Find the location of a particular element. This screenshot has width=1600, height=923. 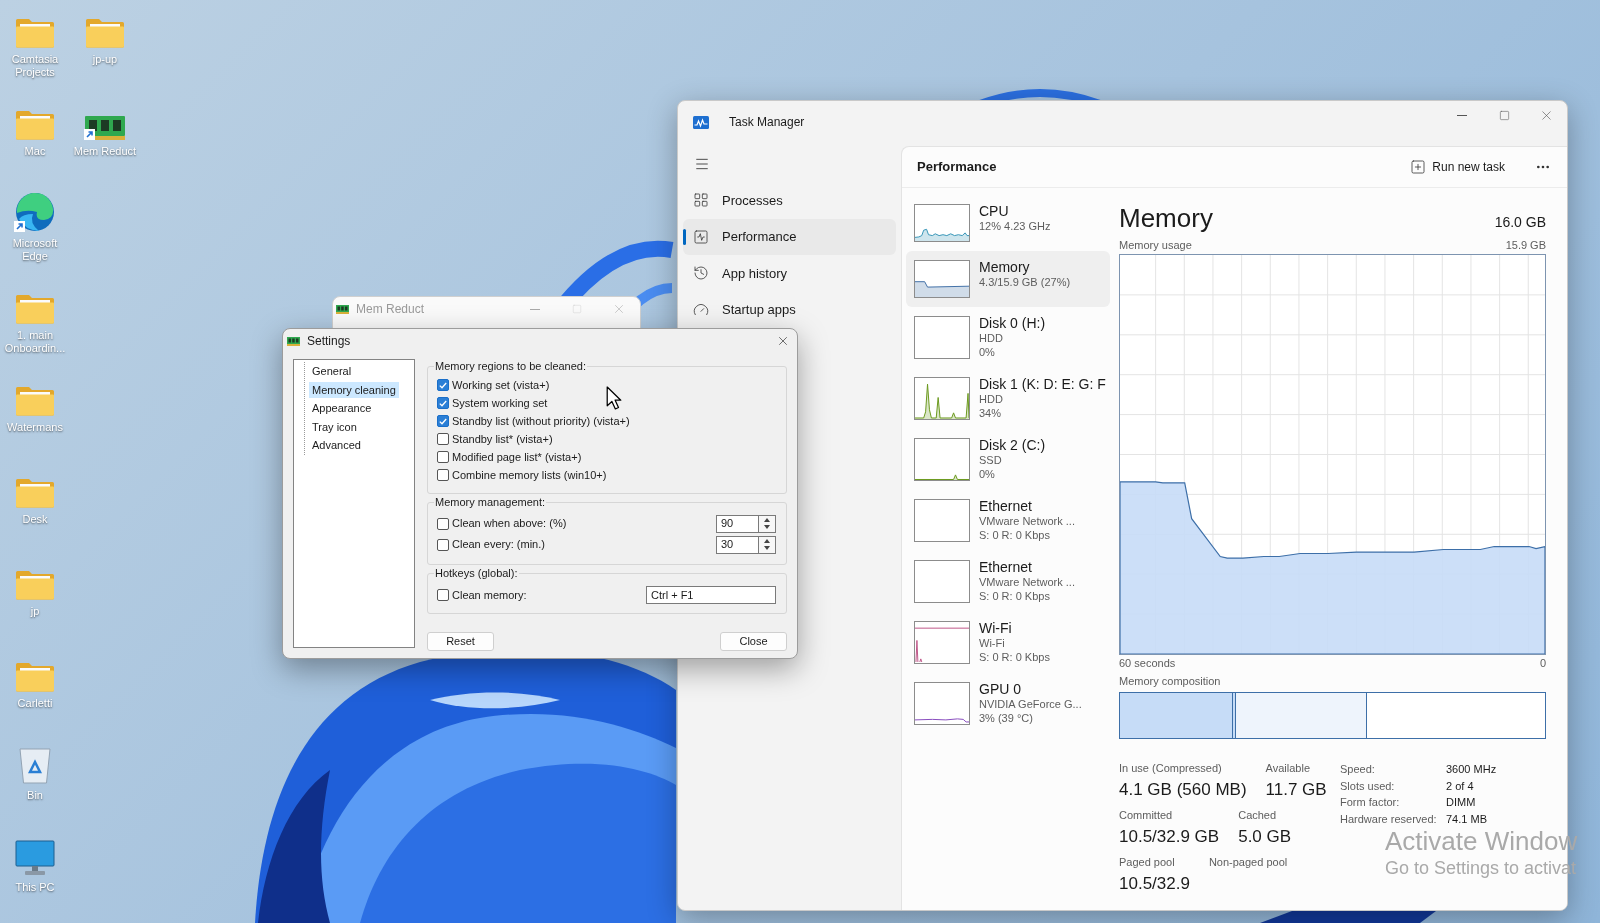

item-detail: 0% is located at coordinates (987, 352).